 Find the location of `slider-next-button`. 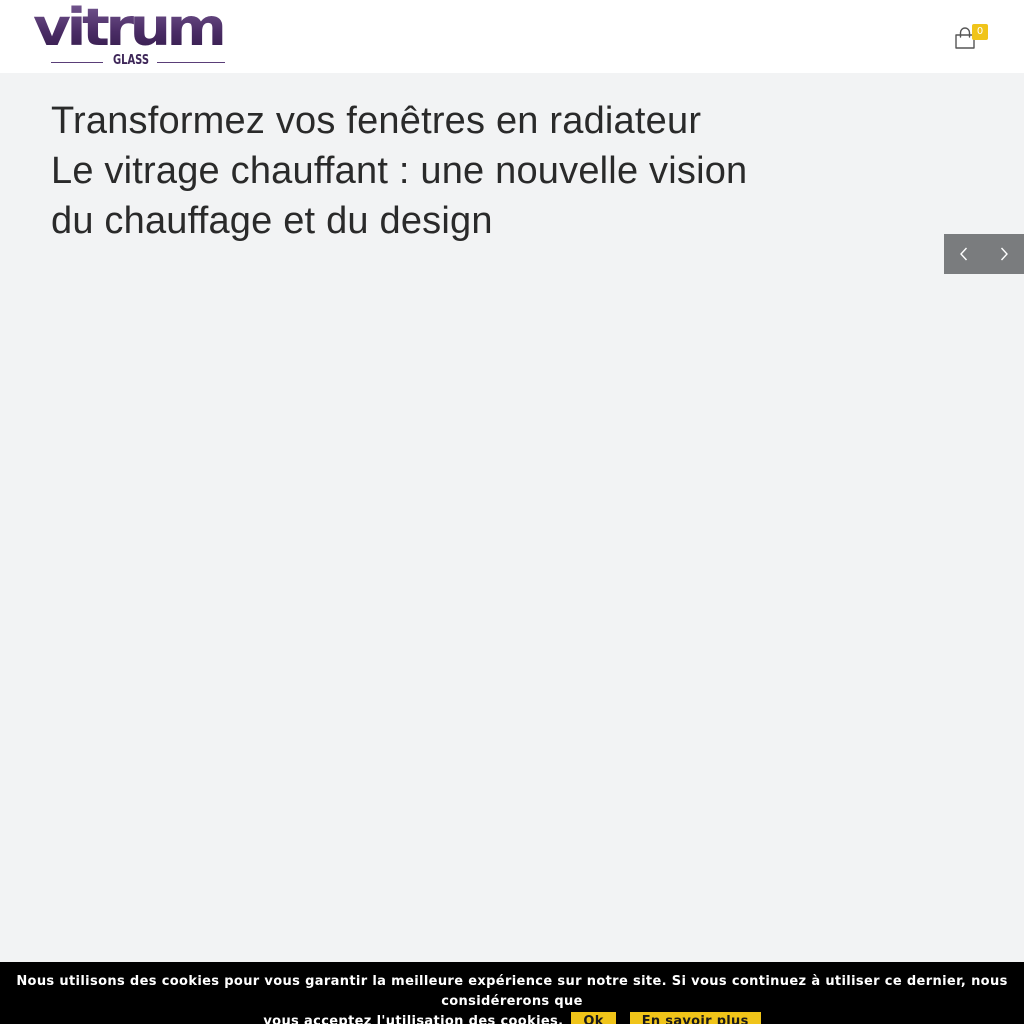

slider-next-button is located at coordinates (1004, 254).